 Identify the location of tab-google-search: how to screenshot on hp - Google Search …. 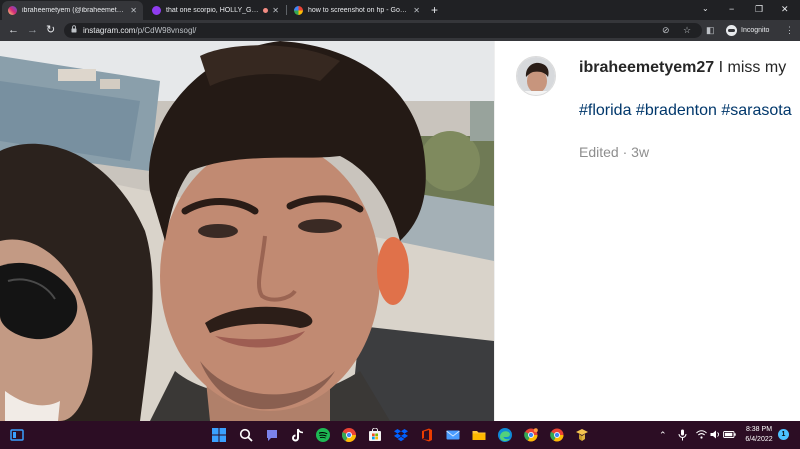
(357, 10).